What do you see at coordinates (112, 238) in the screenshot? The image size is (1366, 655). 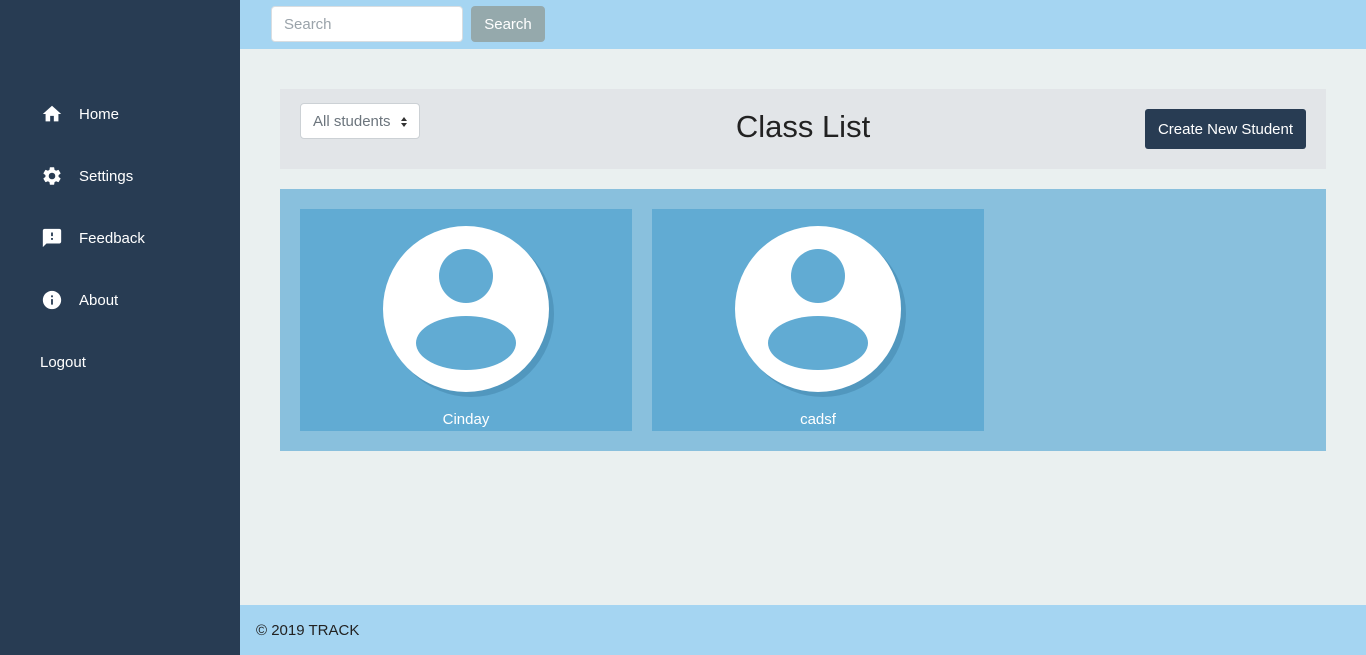 I see `sidebar-item-label: Feedback` at bounding box center [112, 238].